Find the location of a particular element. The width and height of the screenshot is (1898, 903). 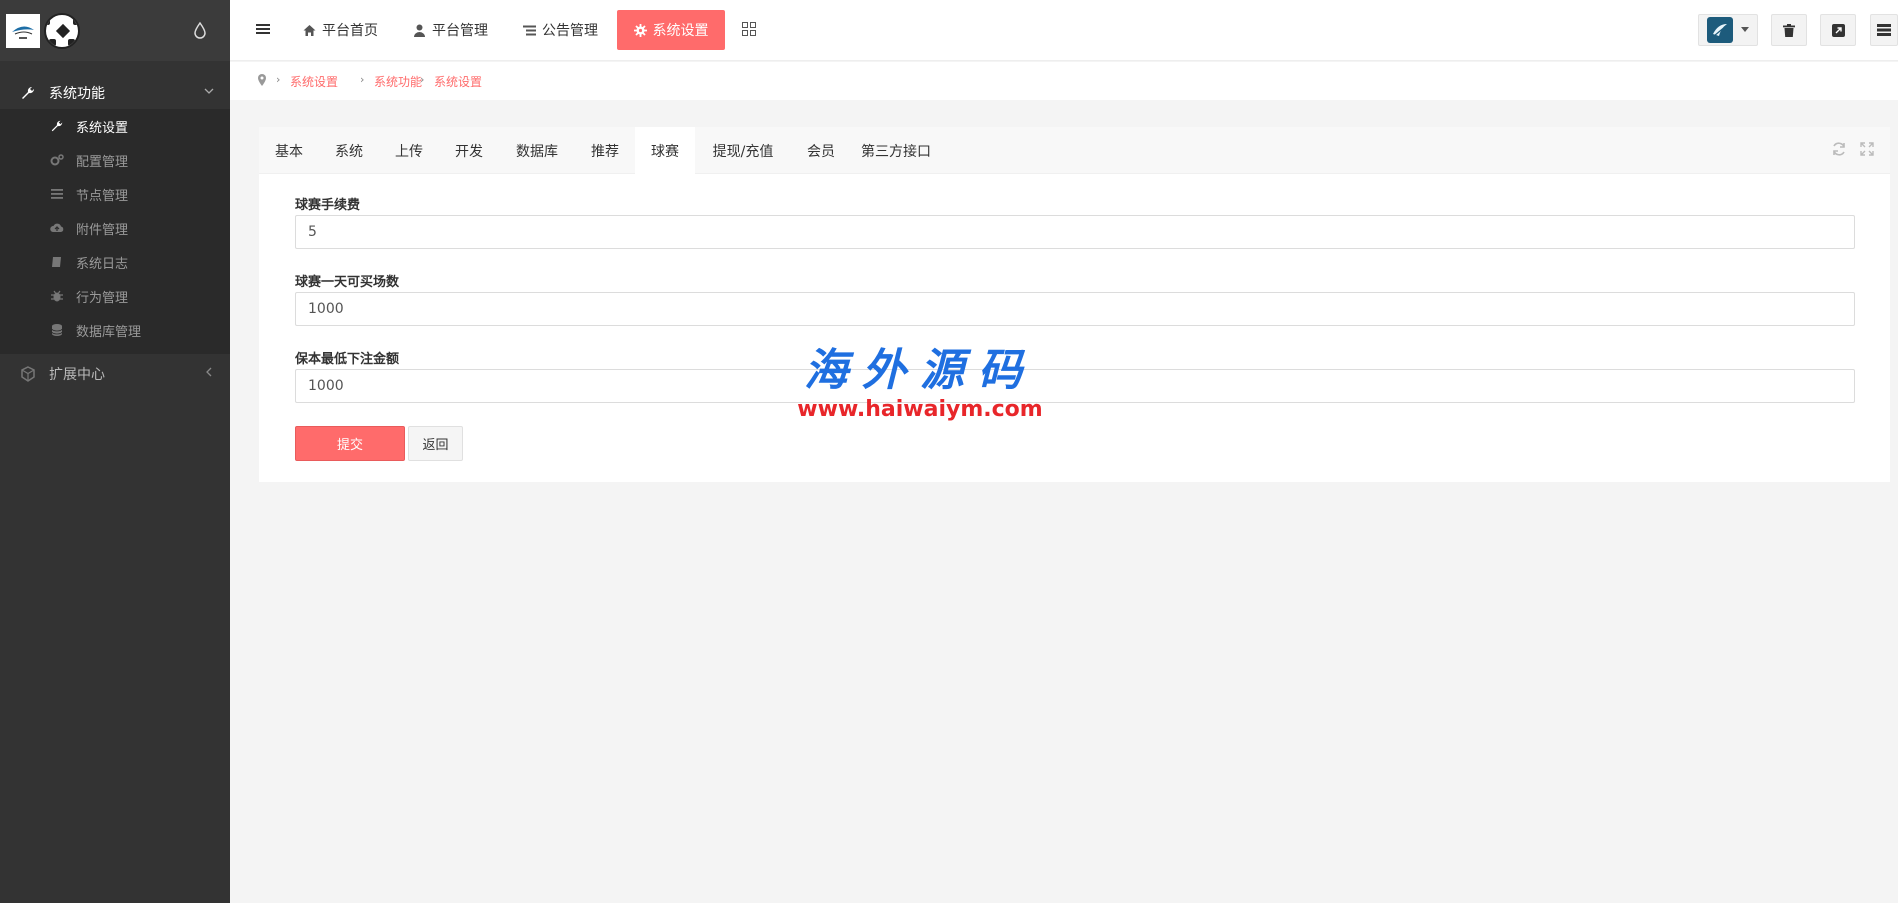

nav-system-settings: 系统设置 is located at coordinates (671, 30).